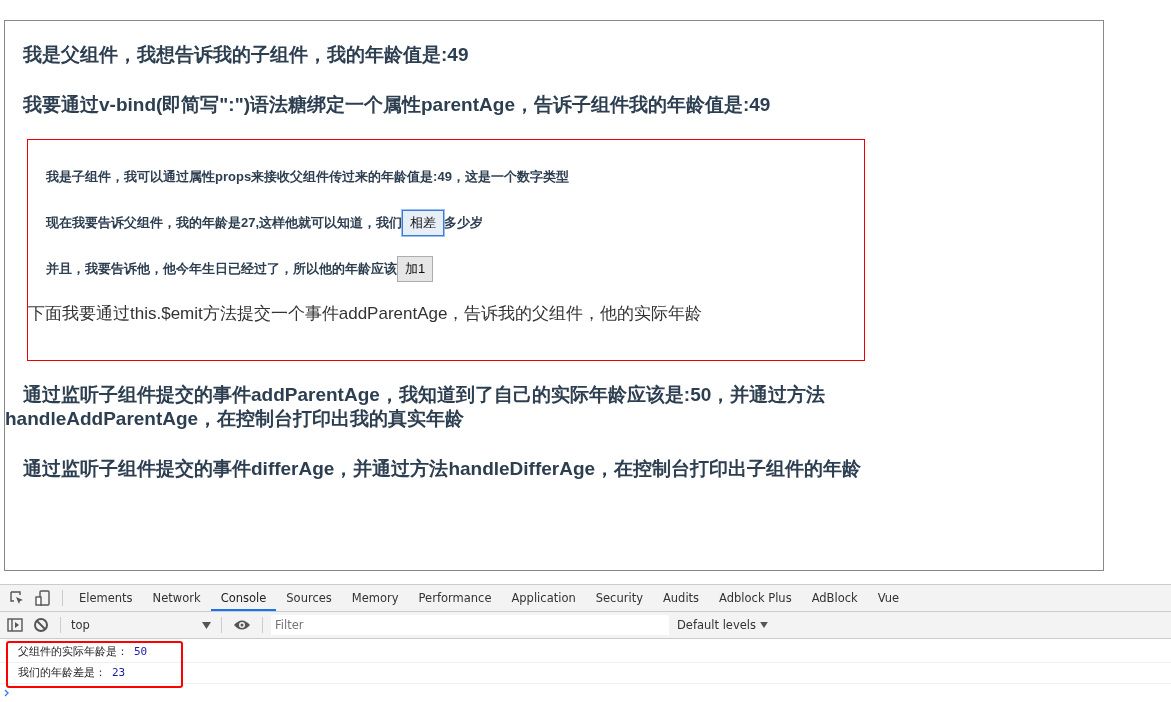 The width and height of the screenshot is (1171, 702). What do you see at coordinates (221, 269) in the screenshot?
I see `body-text: 并且，我要告诉他，他今年生日已经过了，所以他的年龄应该` at bounding box center [221, 269].